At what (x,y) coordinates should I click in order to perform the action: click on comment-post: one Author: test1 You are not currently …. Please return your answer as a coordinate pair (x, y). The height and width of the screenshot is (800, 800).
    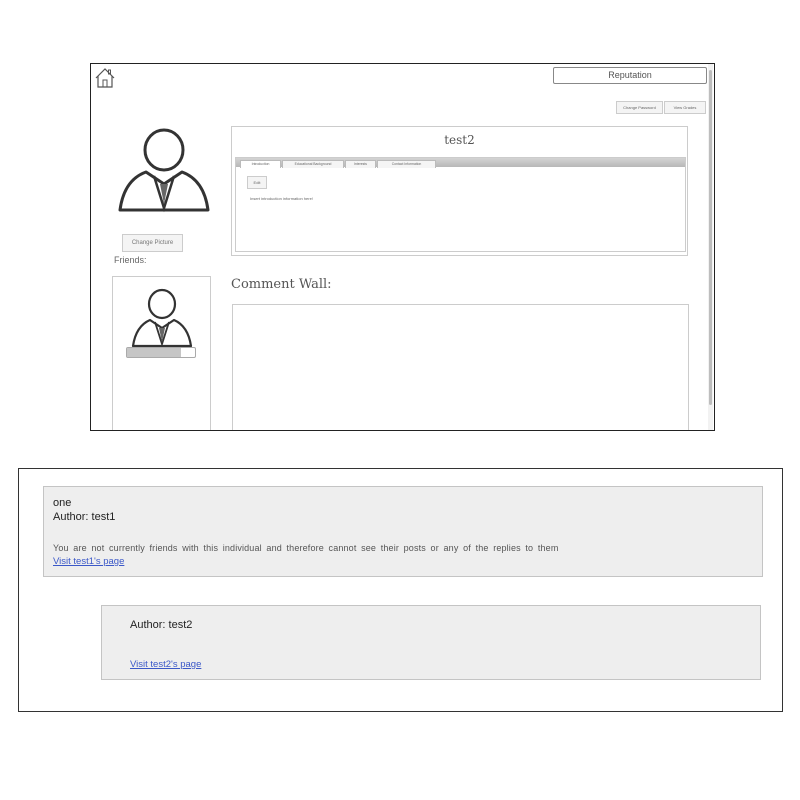
    Looking at the image, I should click on (403, 531).